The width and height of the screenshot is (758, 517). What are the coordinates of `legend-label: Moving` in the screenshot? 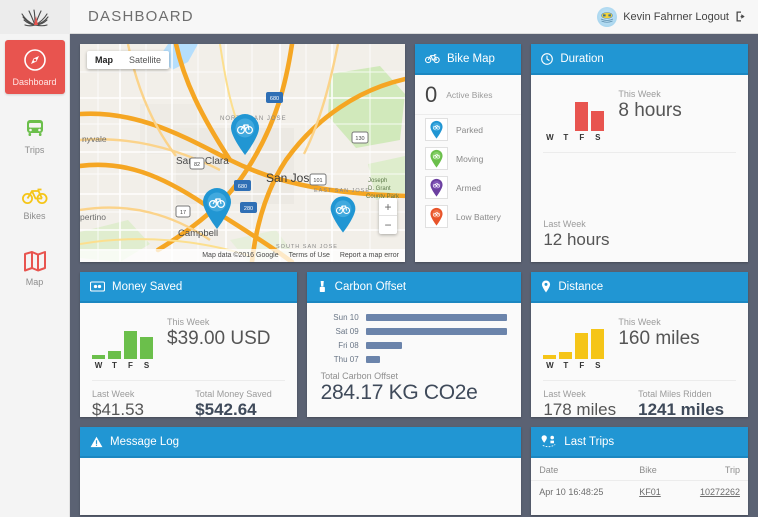 It's located at (469, 158).